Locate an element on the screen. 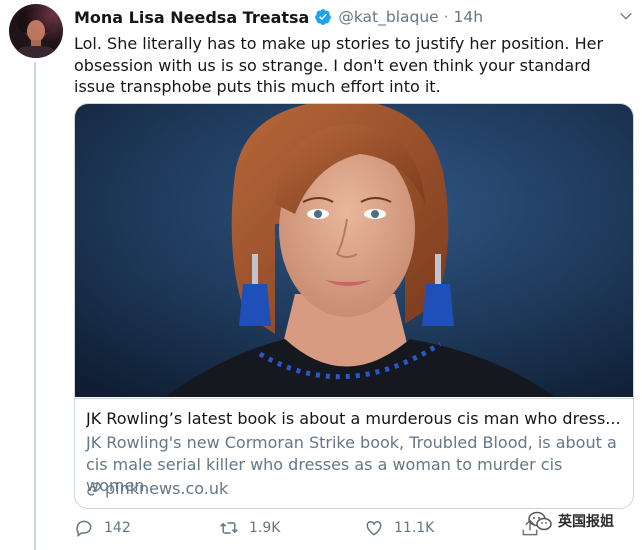  tweet-timestamp: 14h is located at coordinates (469, 17).